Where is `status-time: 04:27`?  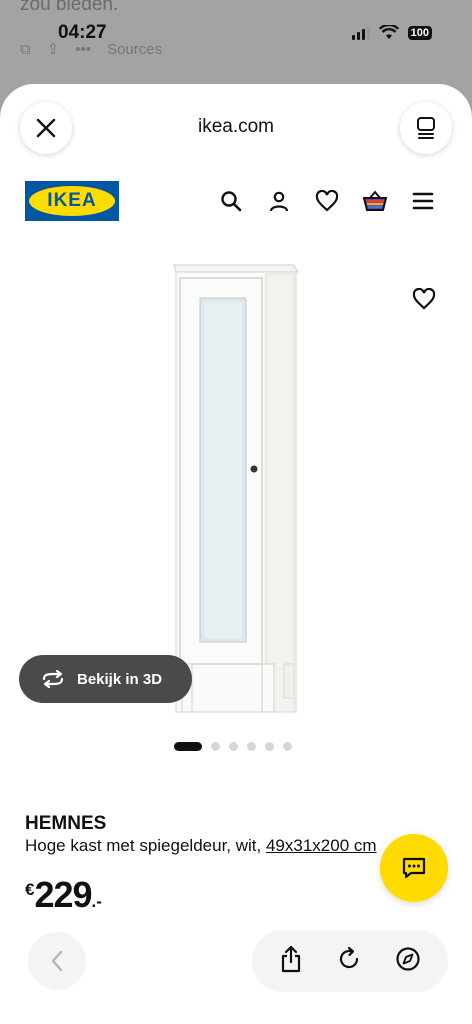
status-time: 04:27 is located at coordinates (82, 32).